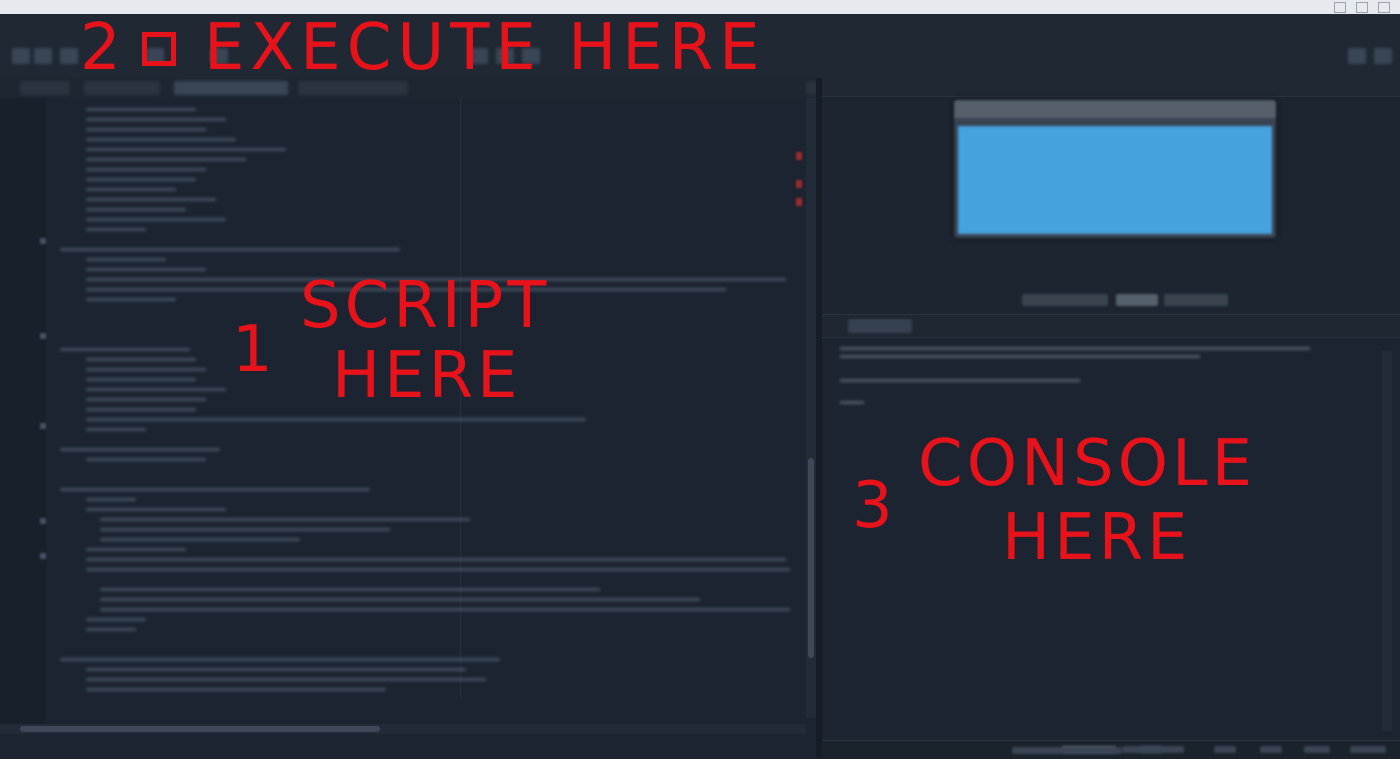 The image size is (1400, 759). What do you see at coordinates (425, 306) in the screenshot?
I see `annotation-script: SCRIPT` at bounding box center [425, 306].